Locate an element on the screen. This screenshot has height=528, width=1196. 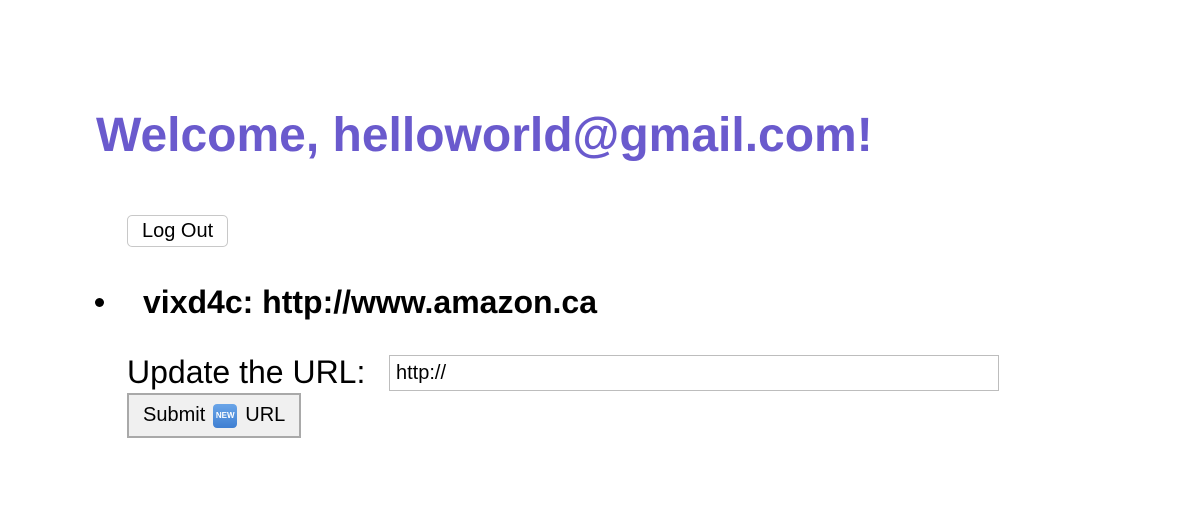
submit-prefix-label: Submit is located at coordinates (174, 415).